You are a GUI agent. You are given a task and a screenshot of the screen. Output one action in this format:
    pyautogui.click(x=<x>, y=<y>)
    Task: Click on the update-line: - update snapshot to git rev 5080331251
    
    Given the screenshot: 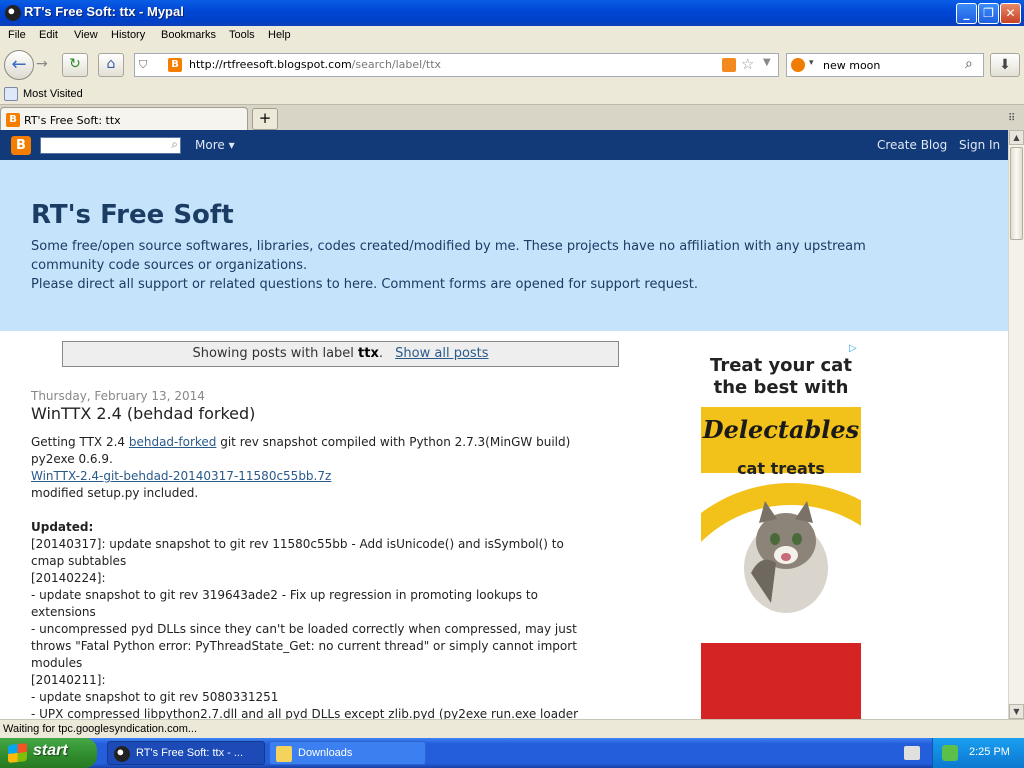 What is the action you would take?
    pyautogui.click(x=155, y=697)
    